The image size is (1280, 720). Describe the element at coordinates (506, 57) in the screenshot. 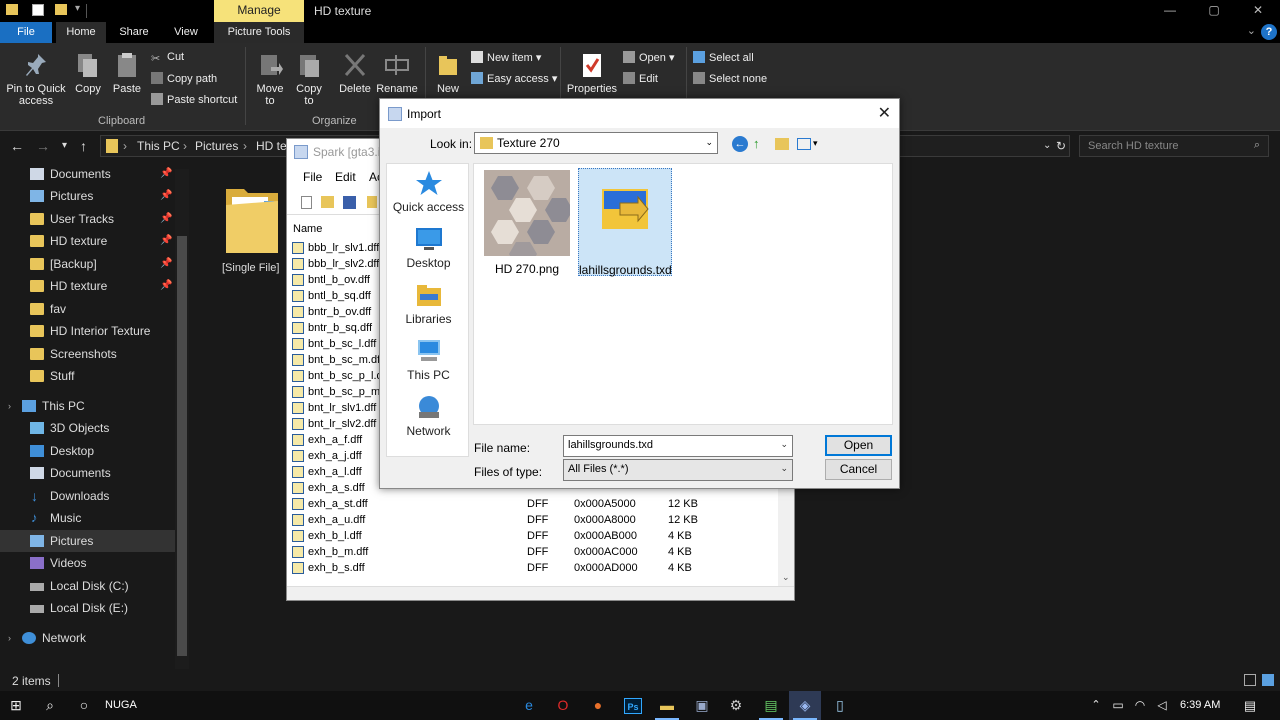

I see `new-item-button: New item ▾` at that location.